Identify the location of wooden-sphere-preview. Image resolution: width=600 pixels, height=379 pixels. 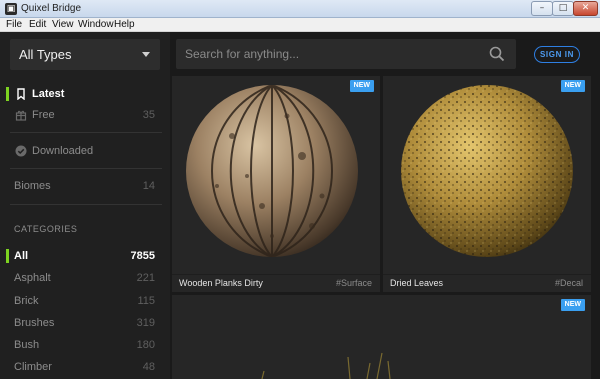
(272, 171).